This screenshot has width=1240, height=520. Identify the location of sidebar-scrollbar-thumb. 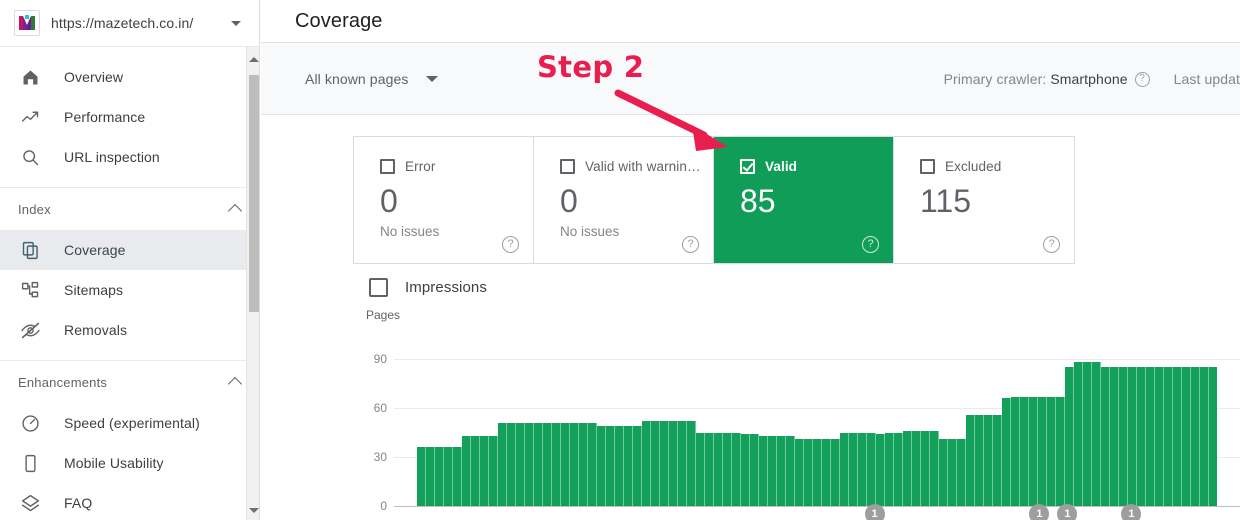
(254, 193).